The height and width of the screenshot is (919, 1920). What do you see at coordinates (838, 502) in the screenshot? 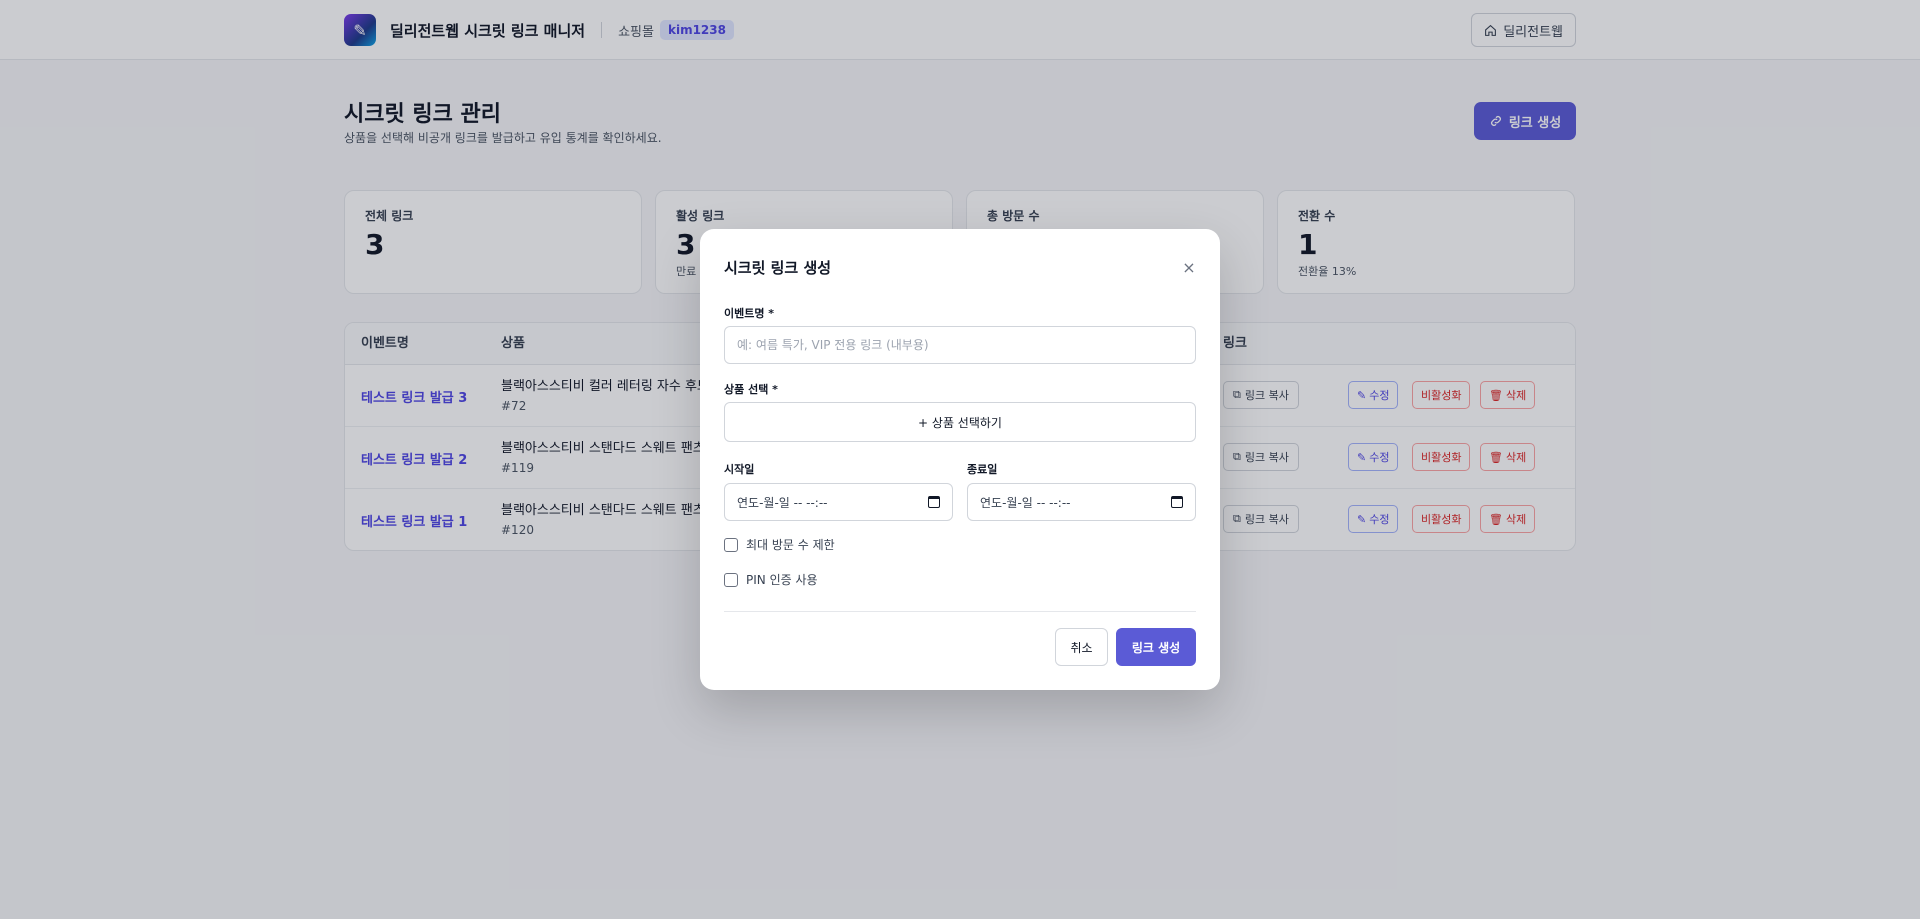
I see `start-date-input: 연도-월-일 -- --:--` at bounding box center [838, 502].